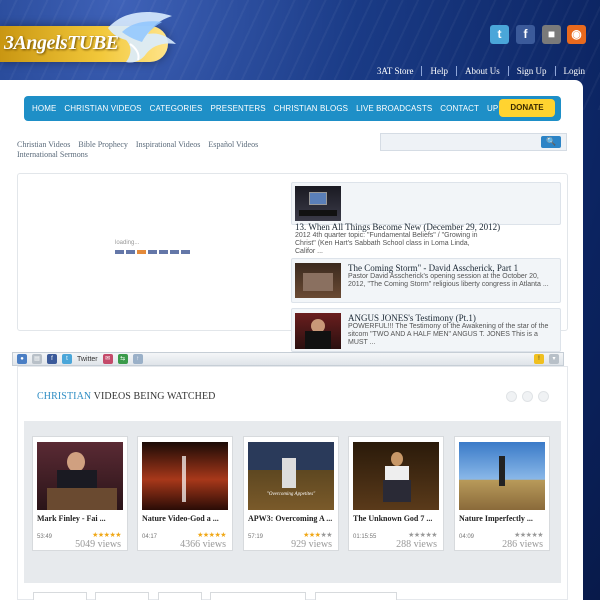  What do you see at coordinates (551, 34) in the screenshot?
I see `delicious-icon: ■` at bounding box center [551, 34].